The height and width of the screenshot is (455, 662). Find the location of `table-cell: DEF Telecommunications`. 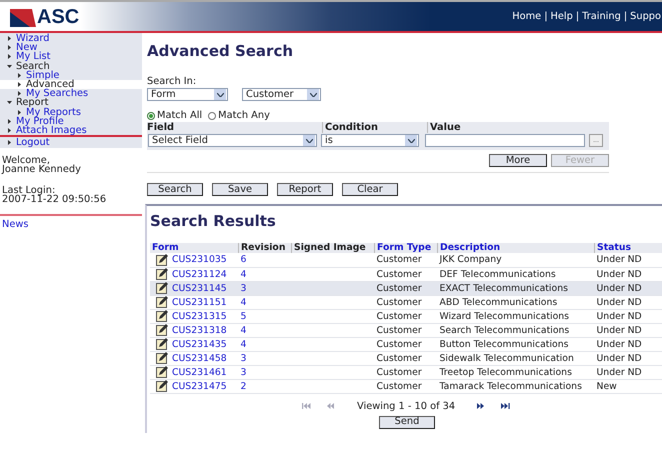

table-cell: DEF Telecommunications is located at coordinates (516, 274).